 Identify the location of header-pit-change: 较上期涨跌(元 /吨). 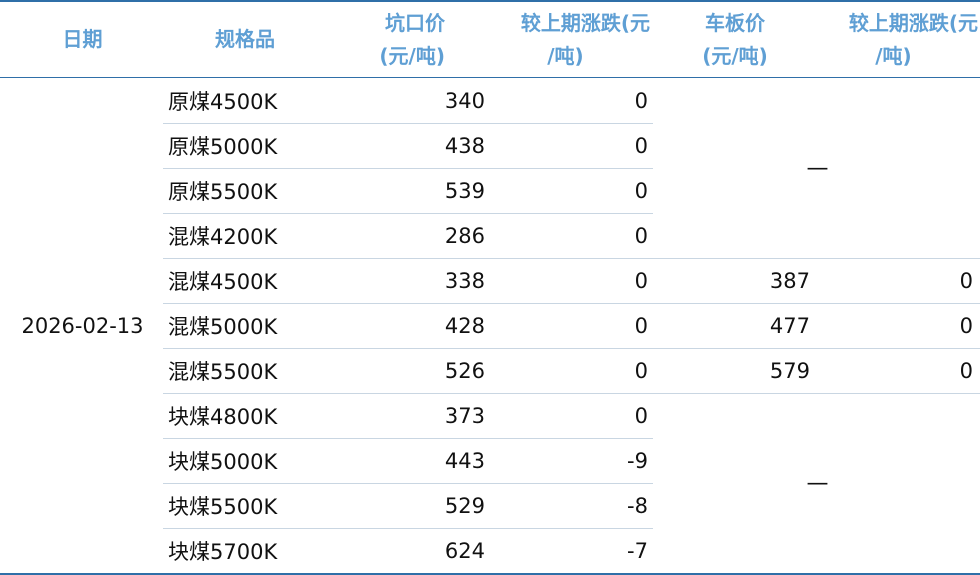
(560, 39).